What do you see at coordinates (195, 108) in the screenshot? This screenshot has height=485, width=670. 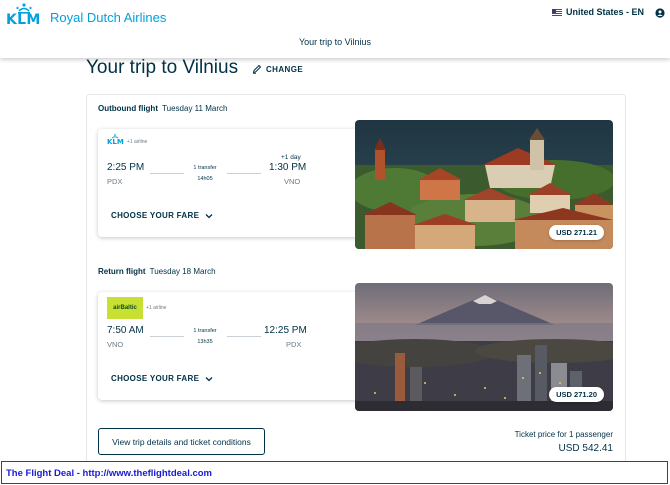 I see `outbound-date: Tuesday 11 March` at bounding box center [195, 108].